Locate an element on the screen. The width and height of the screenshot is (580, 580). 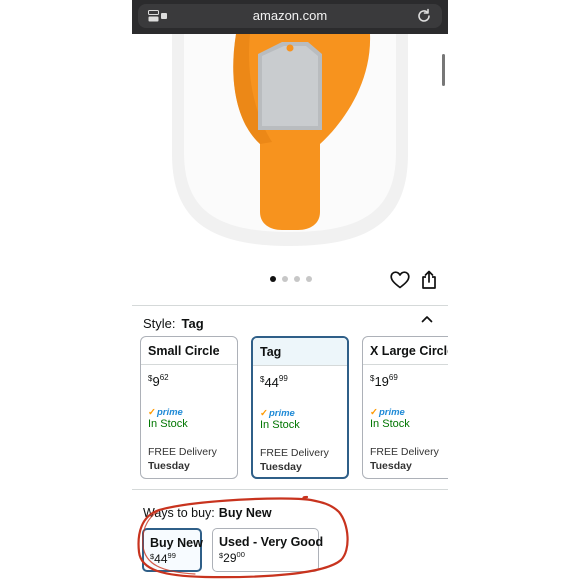
ways-to-buy-selected-value: Buy New is located at coordinates (245, 513).